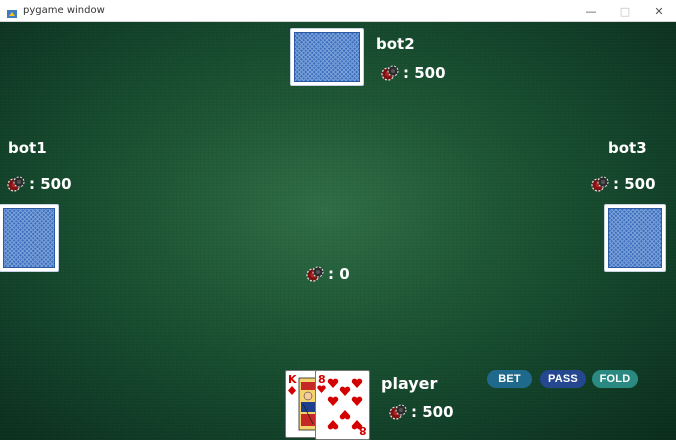 This screenshot has width=676, height=440. What do you see at coordinates (432, 412) in the screenshot?
I see `player-chip-count: : 500` at bounding box center [432, 412].